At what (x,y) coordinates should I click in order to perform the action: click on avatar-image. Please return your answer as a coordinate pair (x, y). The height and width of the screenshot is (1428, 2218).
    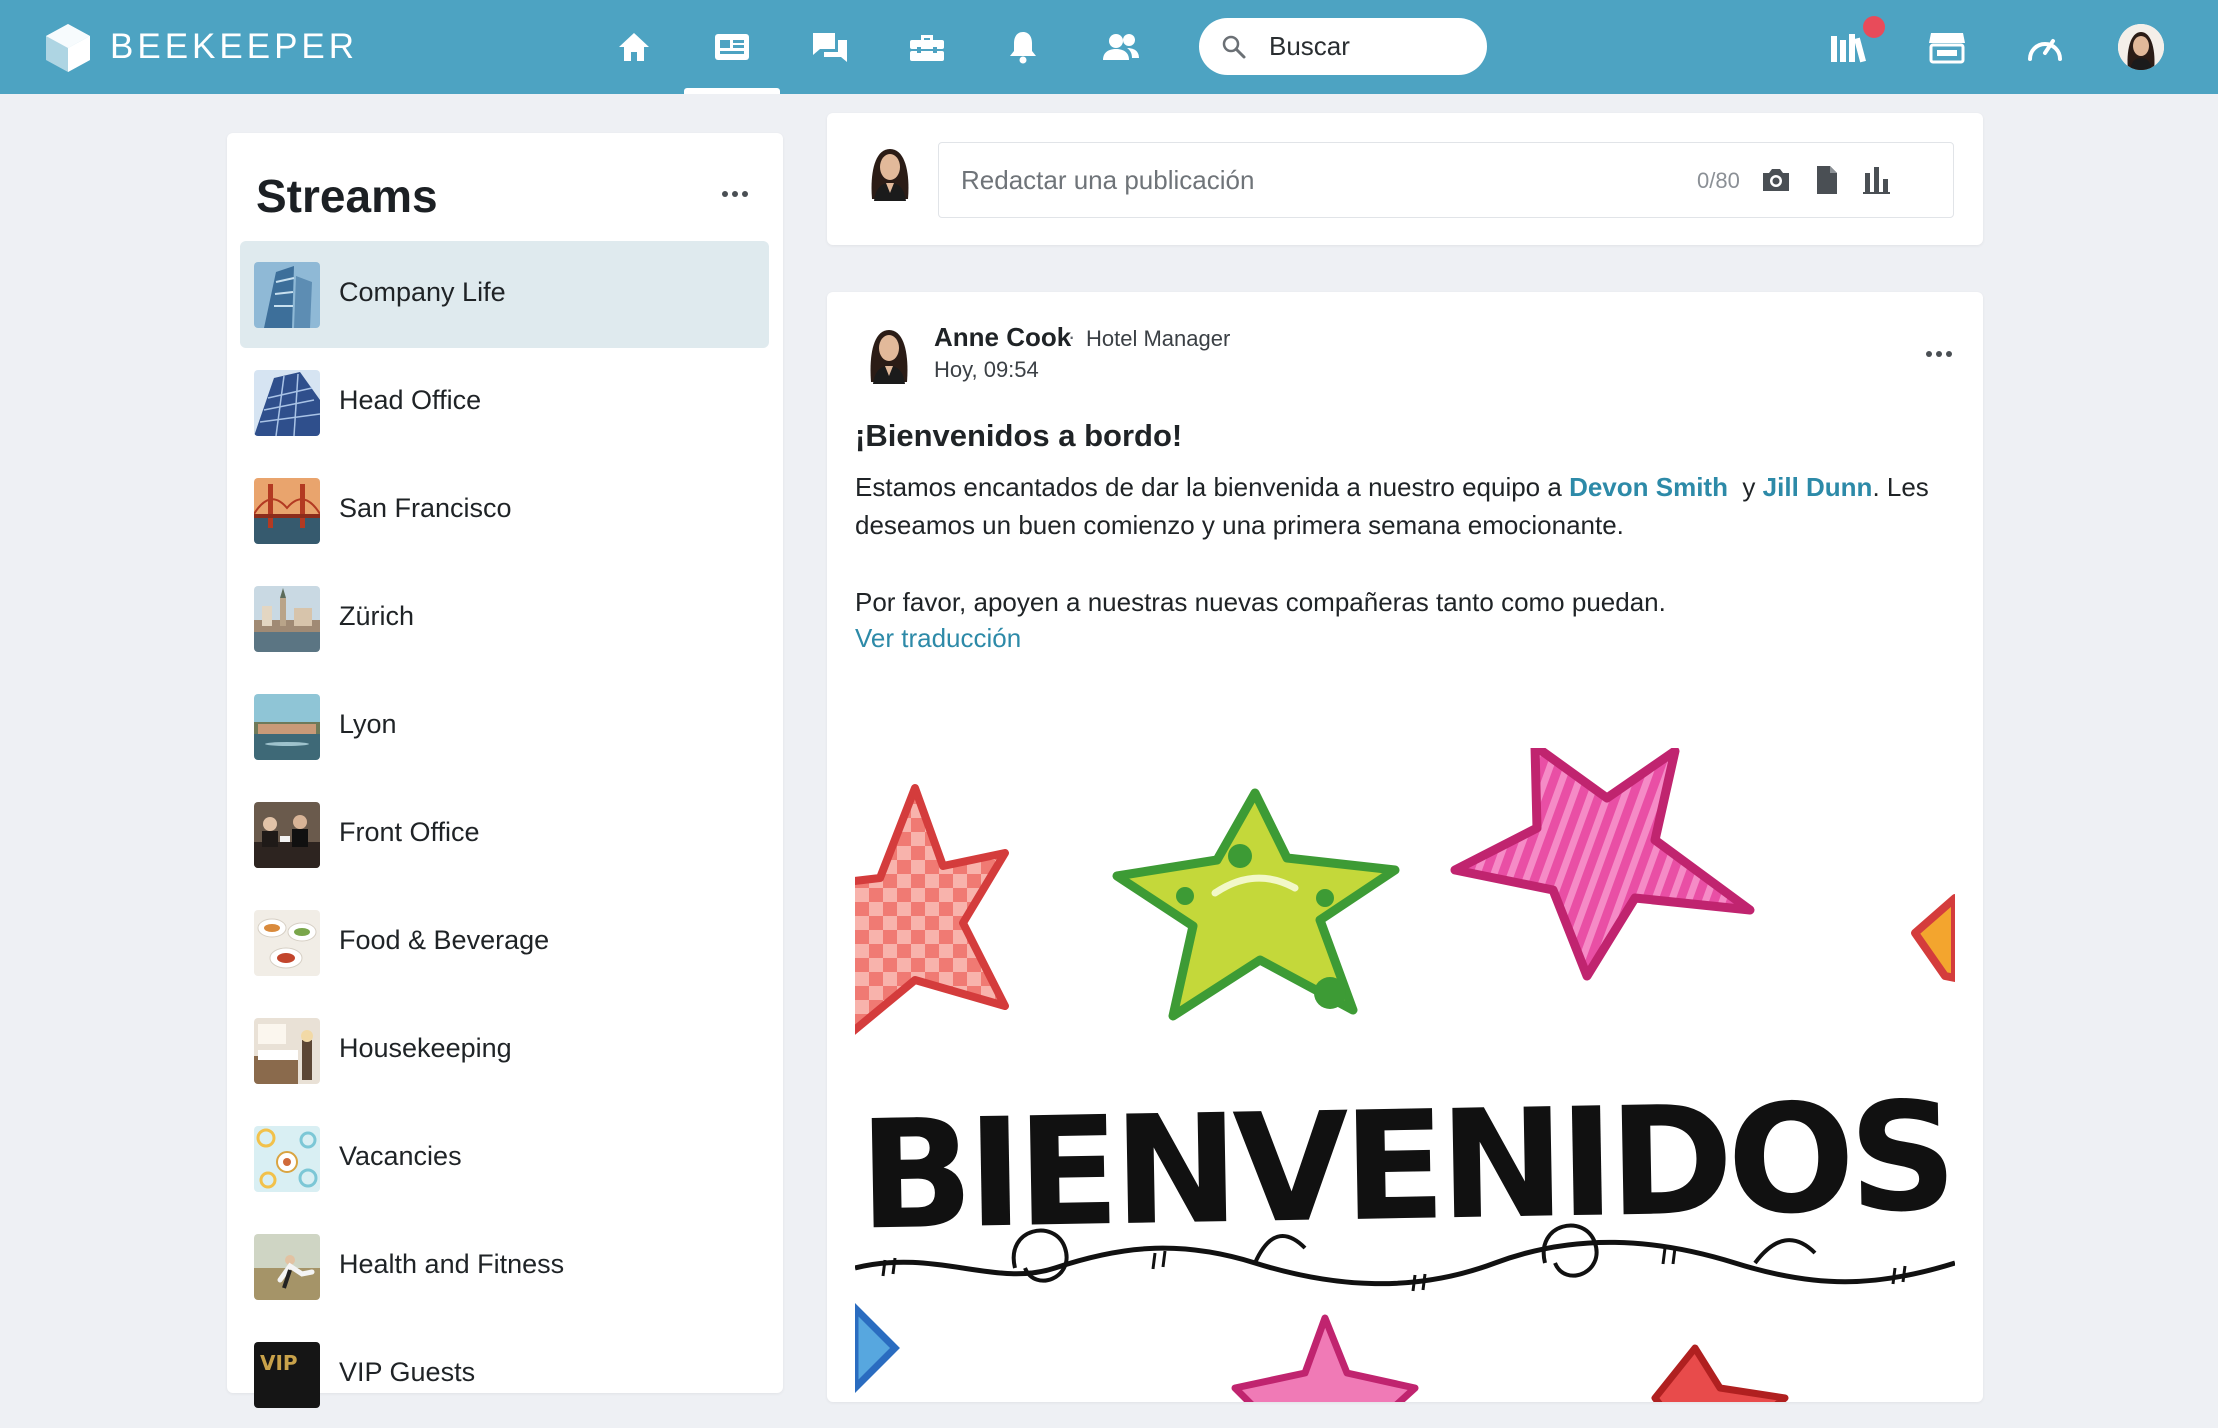
    Looking at the image, I should click on (2141, 47).